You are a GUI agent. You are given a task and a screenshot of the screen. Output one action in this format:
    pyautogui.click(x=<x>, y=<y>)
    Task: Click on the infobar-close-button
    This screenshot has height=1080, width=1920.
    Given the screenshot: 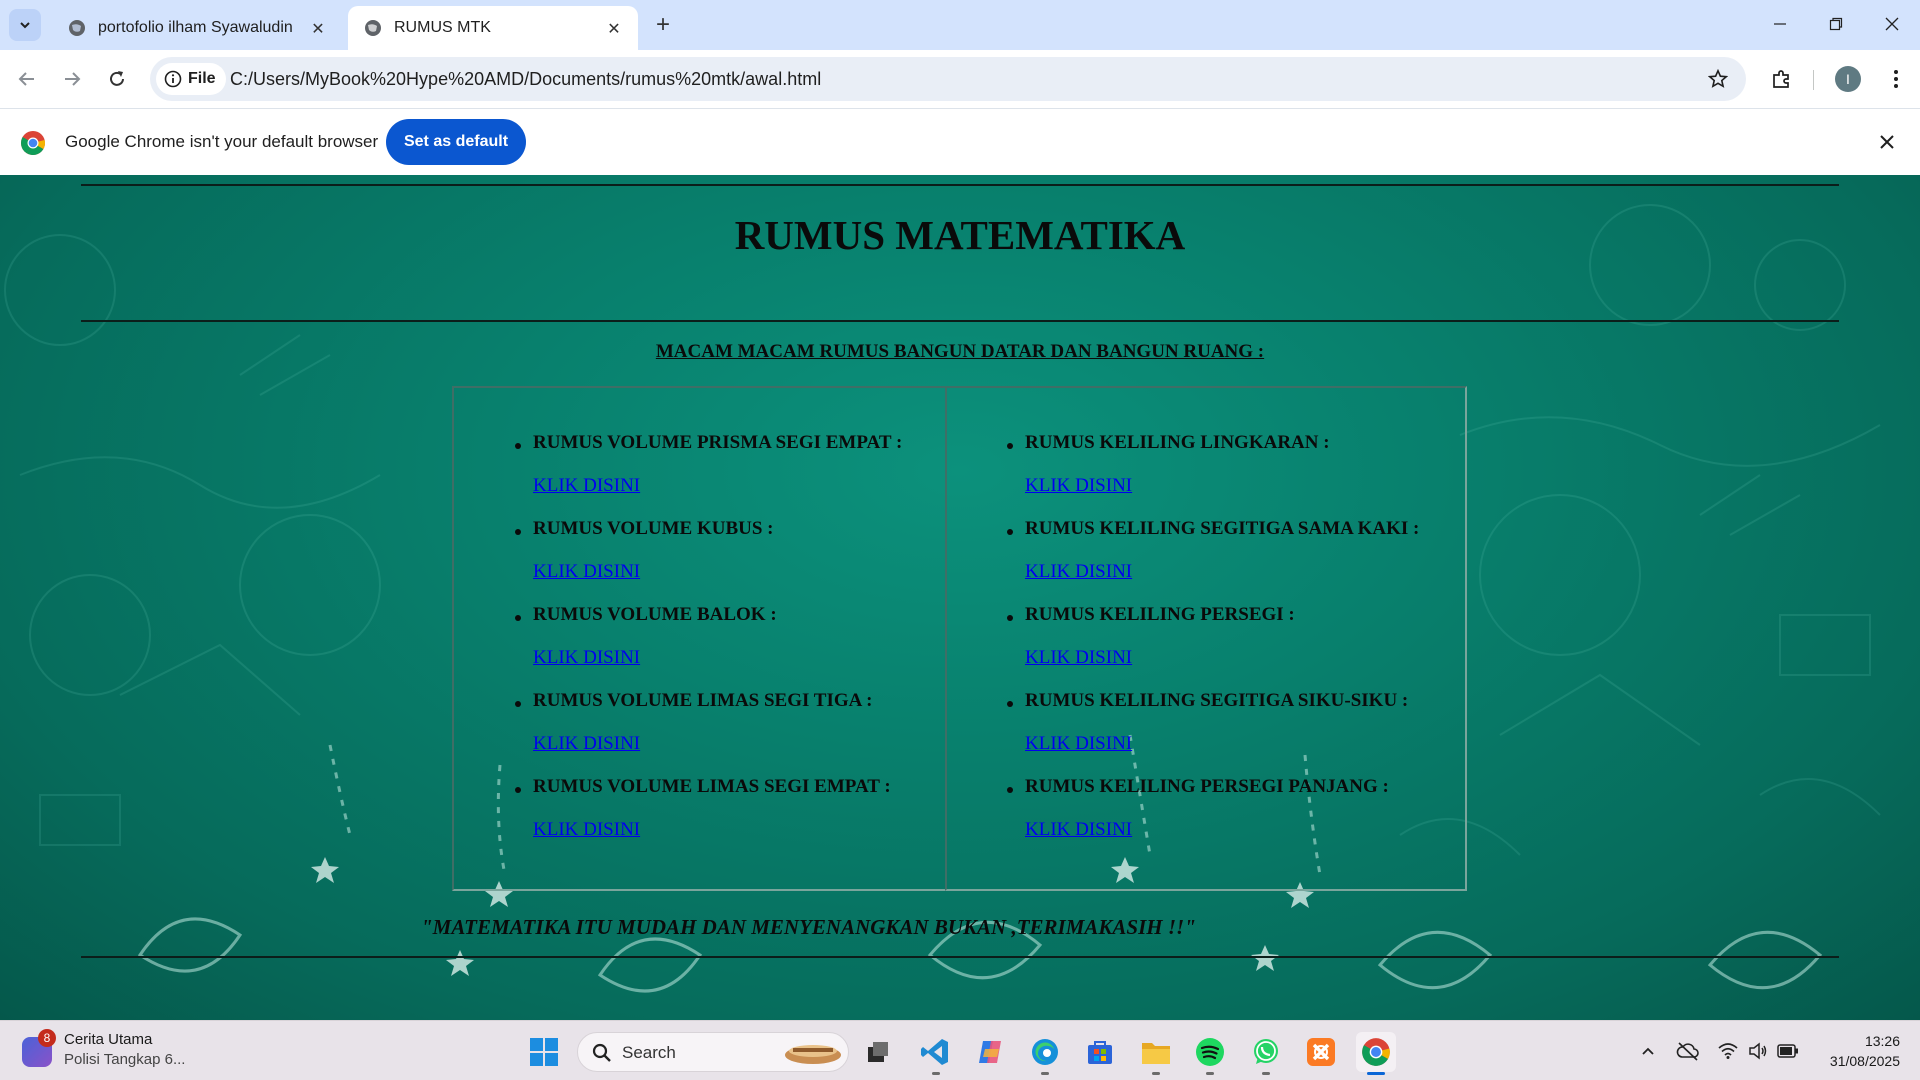 What is the action you would take?
    pyautogui.click(x=1887, y=142)
    